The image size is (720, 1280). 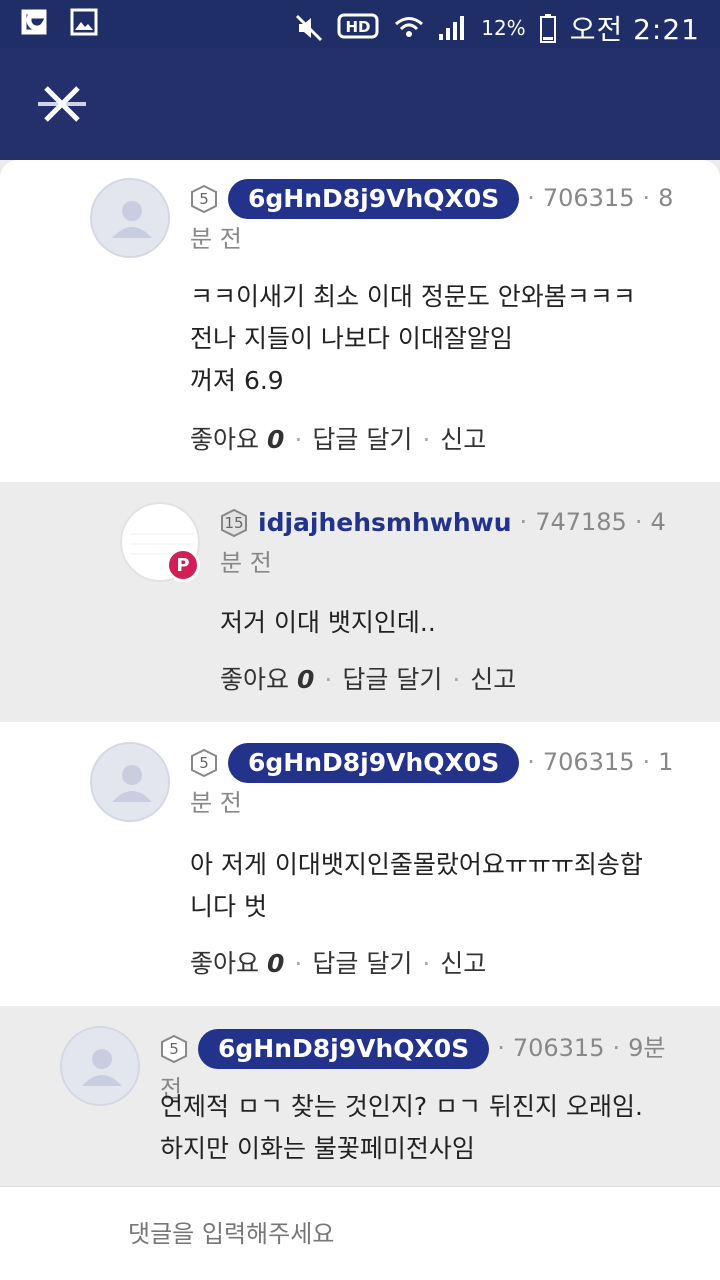 I want to click on close-button, so click(x=62, y=104).